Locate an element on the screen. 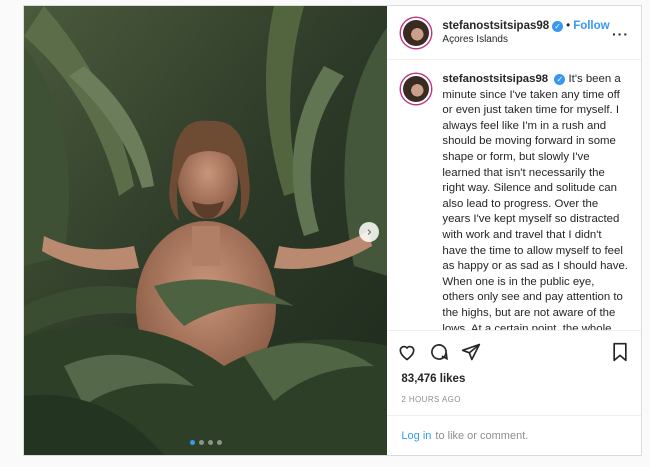  bookmark-icon is located at coordinates (620, 352).